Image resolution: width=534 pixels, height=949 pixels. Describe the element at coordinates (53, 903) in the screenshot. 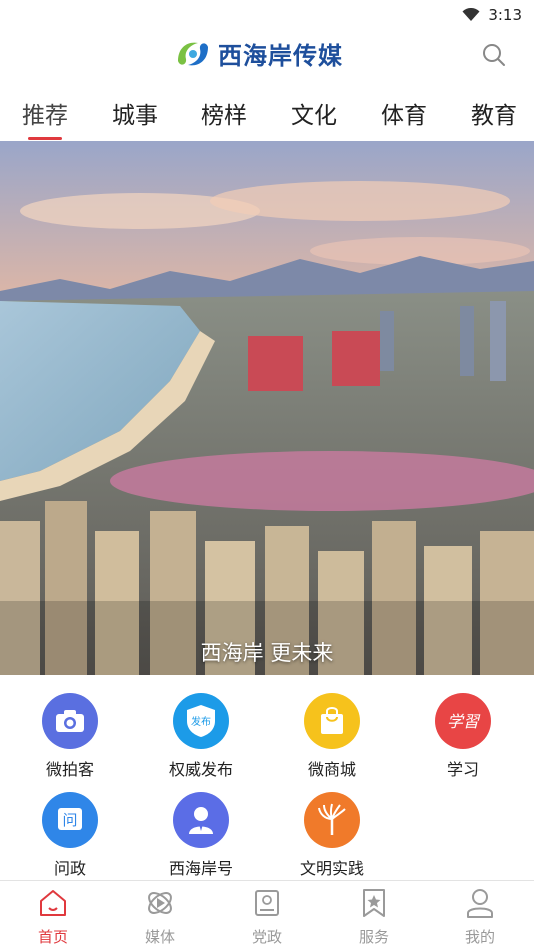

I see `home-icon` at that location.